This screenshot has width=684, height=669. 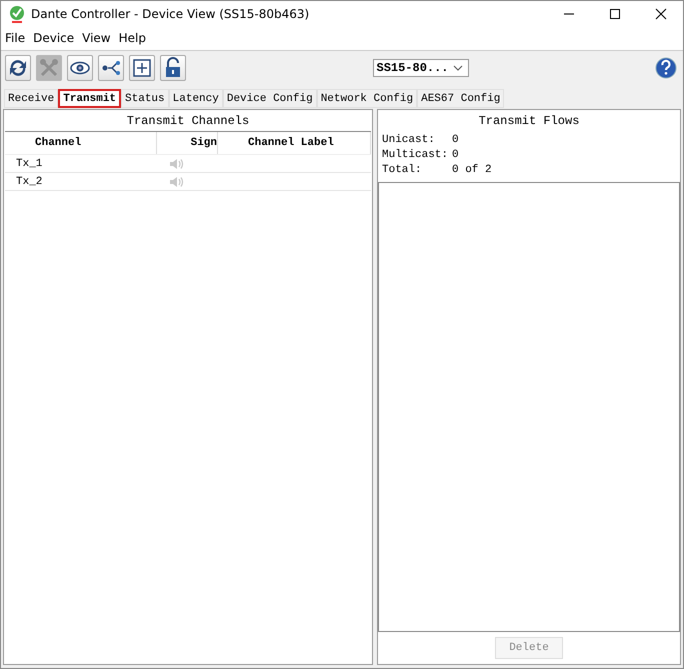 What do you see at coordinates (294, 143) in the screenshot?
I see `column-header: Channel Label` at bounding box center [294, 143].